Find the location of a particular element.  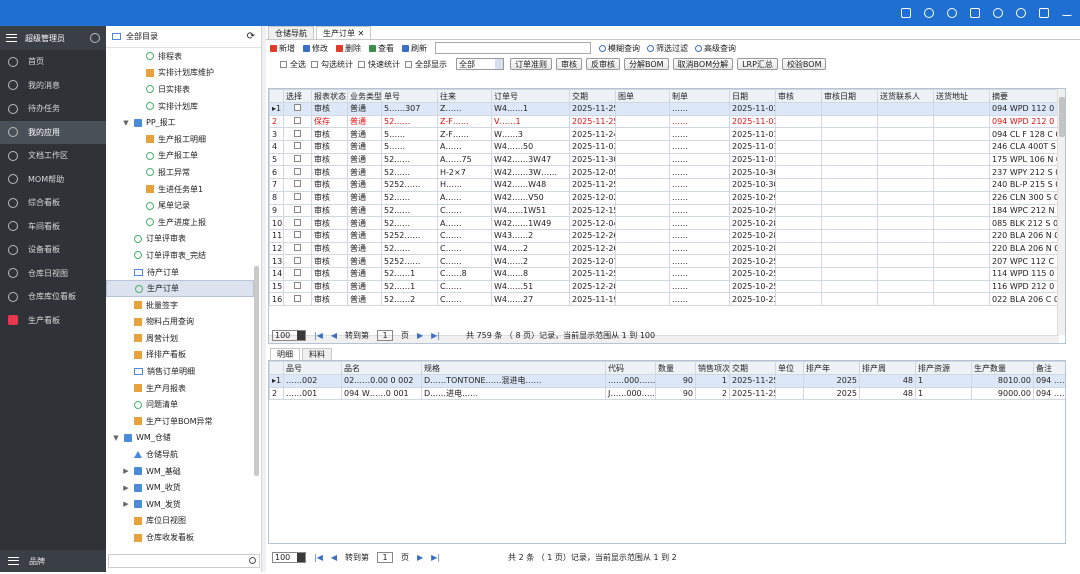

action-button: 反审核 is located at coordinates (603, 64).